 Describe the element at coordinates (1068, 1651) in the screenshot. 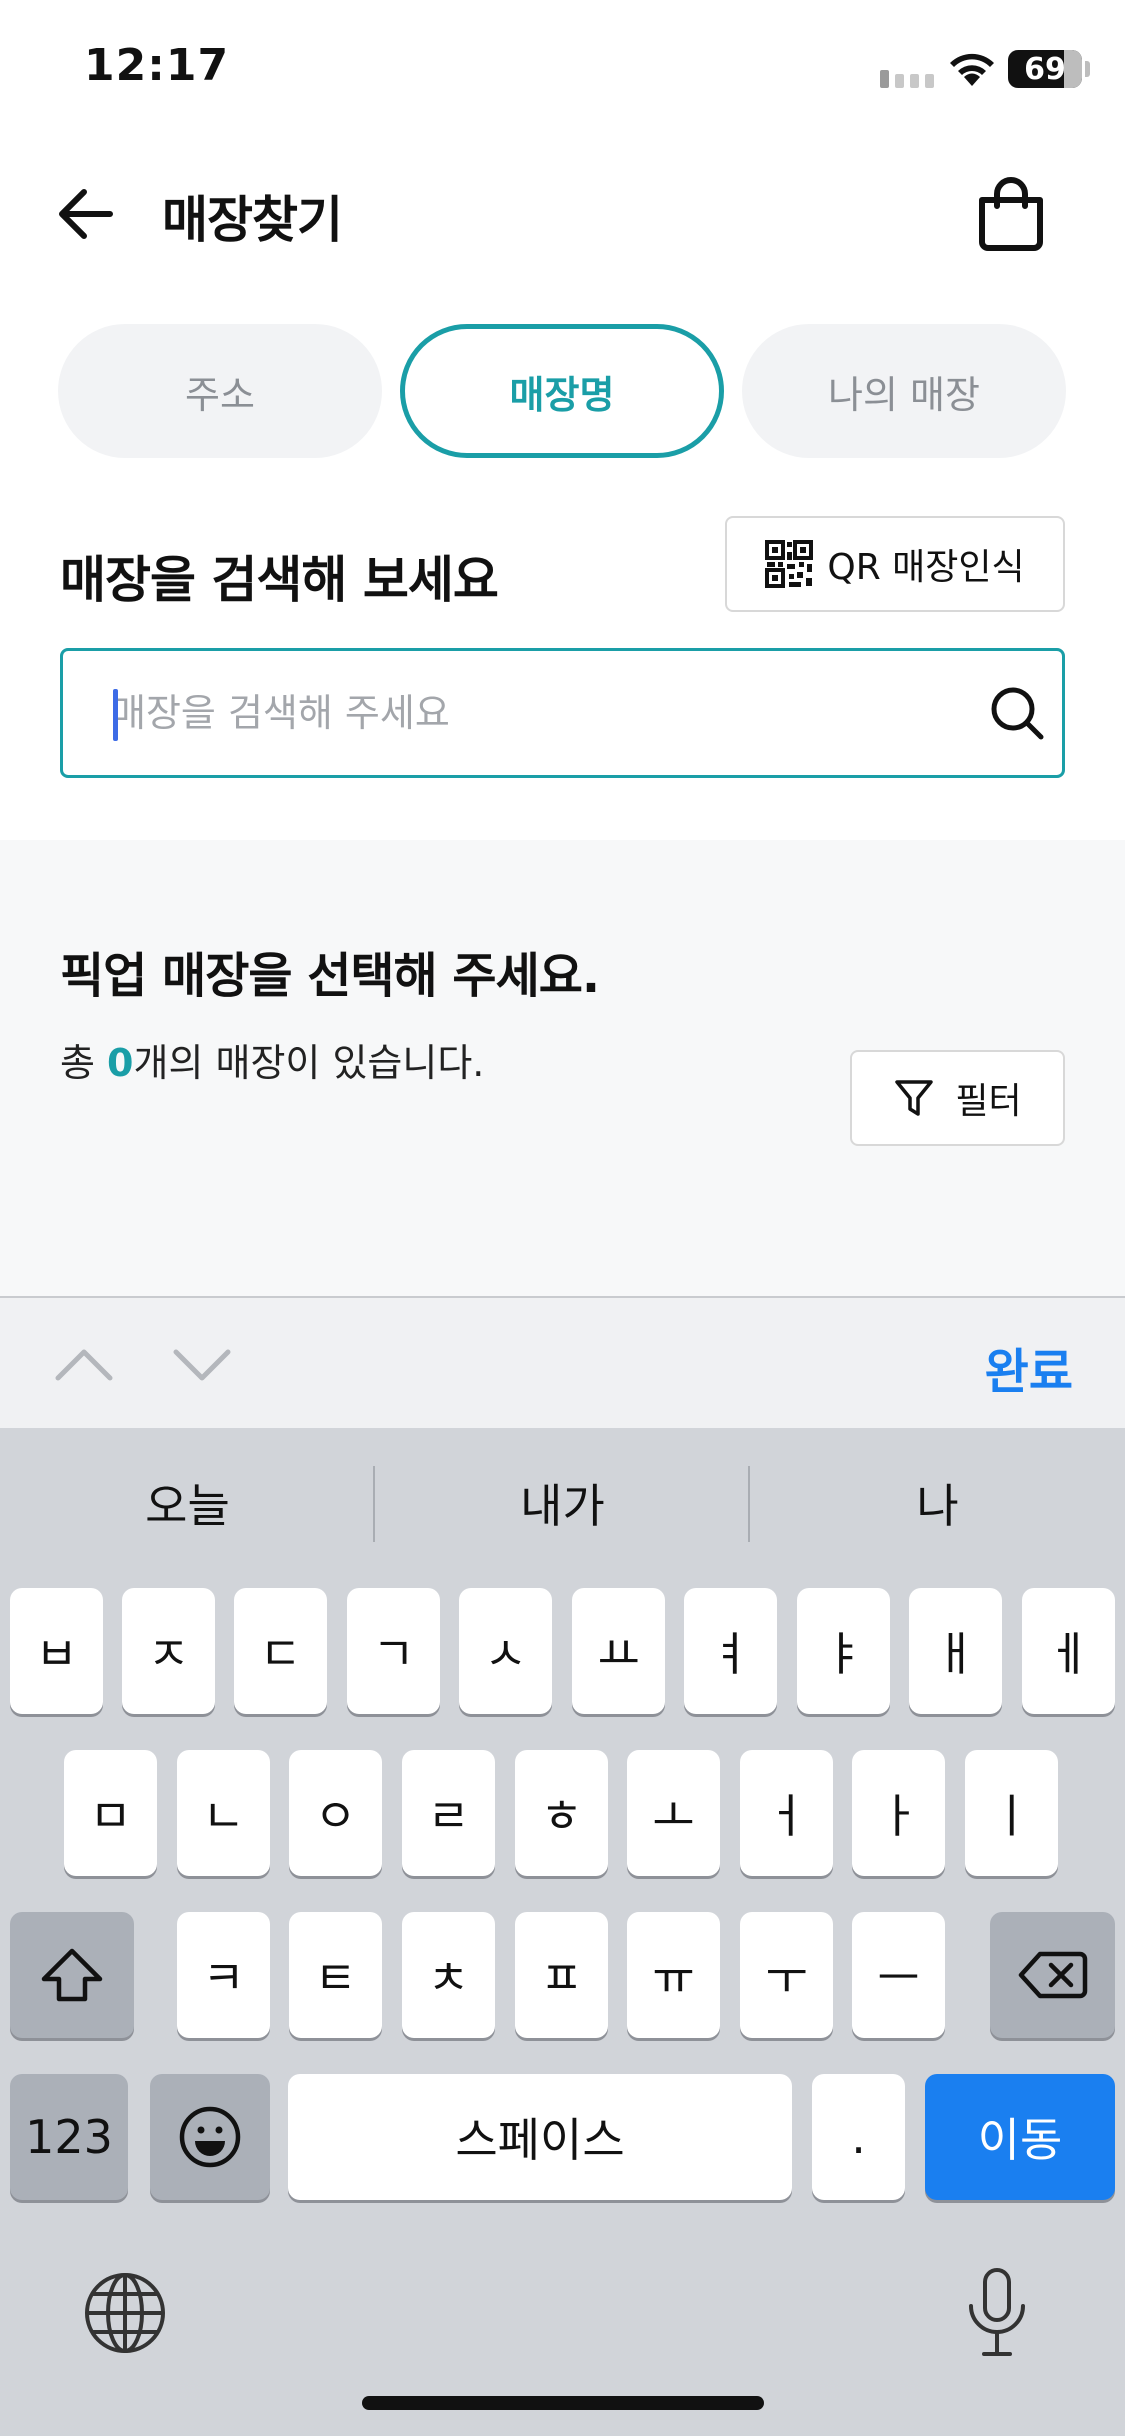

I see `key: ㅔ` at that location.